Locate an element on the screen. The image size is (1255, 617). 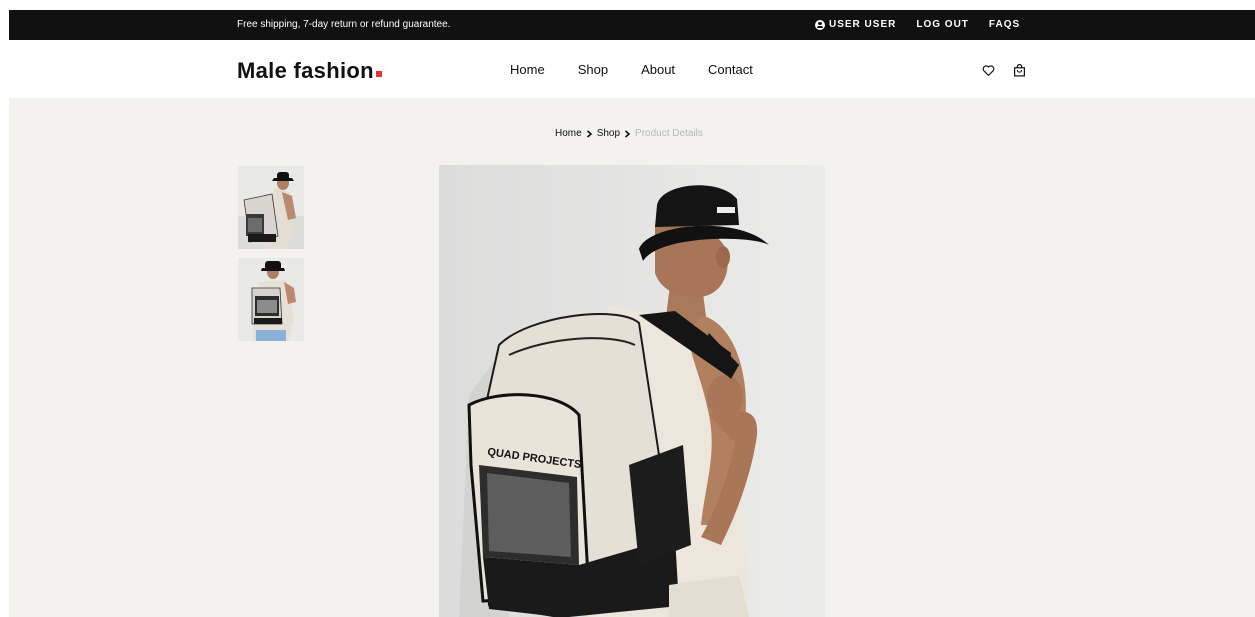
nav-shop: Shop is located at coordinates (593, 69).